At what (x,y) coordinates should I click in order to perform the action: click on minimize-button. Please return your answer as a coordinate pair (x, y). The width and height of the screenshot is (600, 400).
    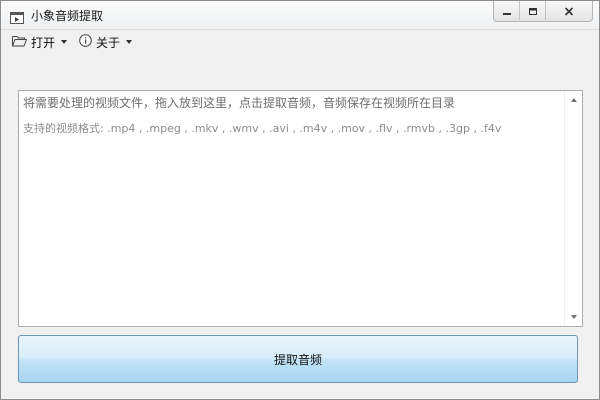
    Looking at the image, I should click on (507, 10).